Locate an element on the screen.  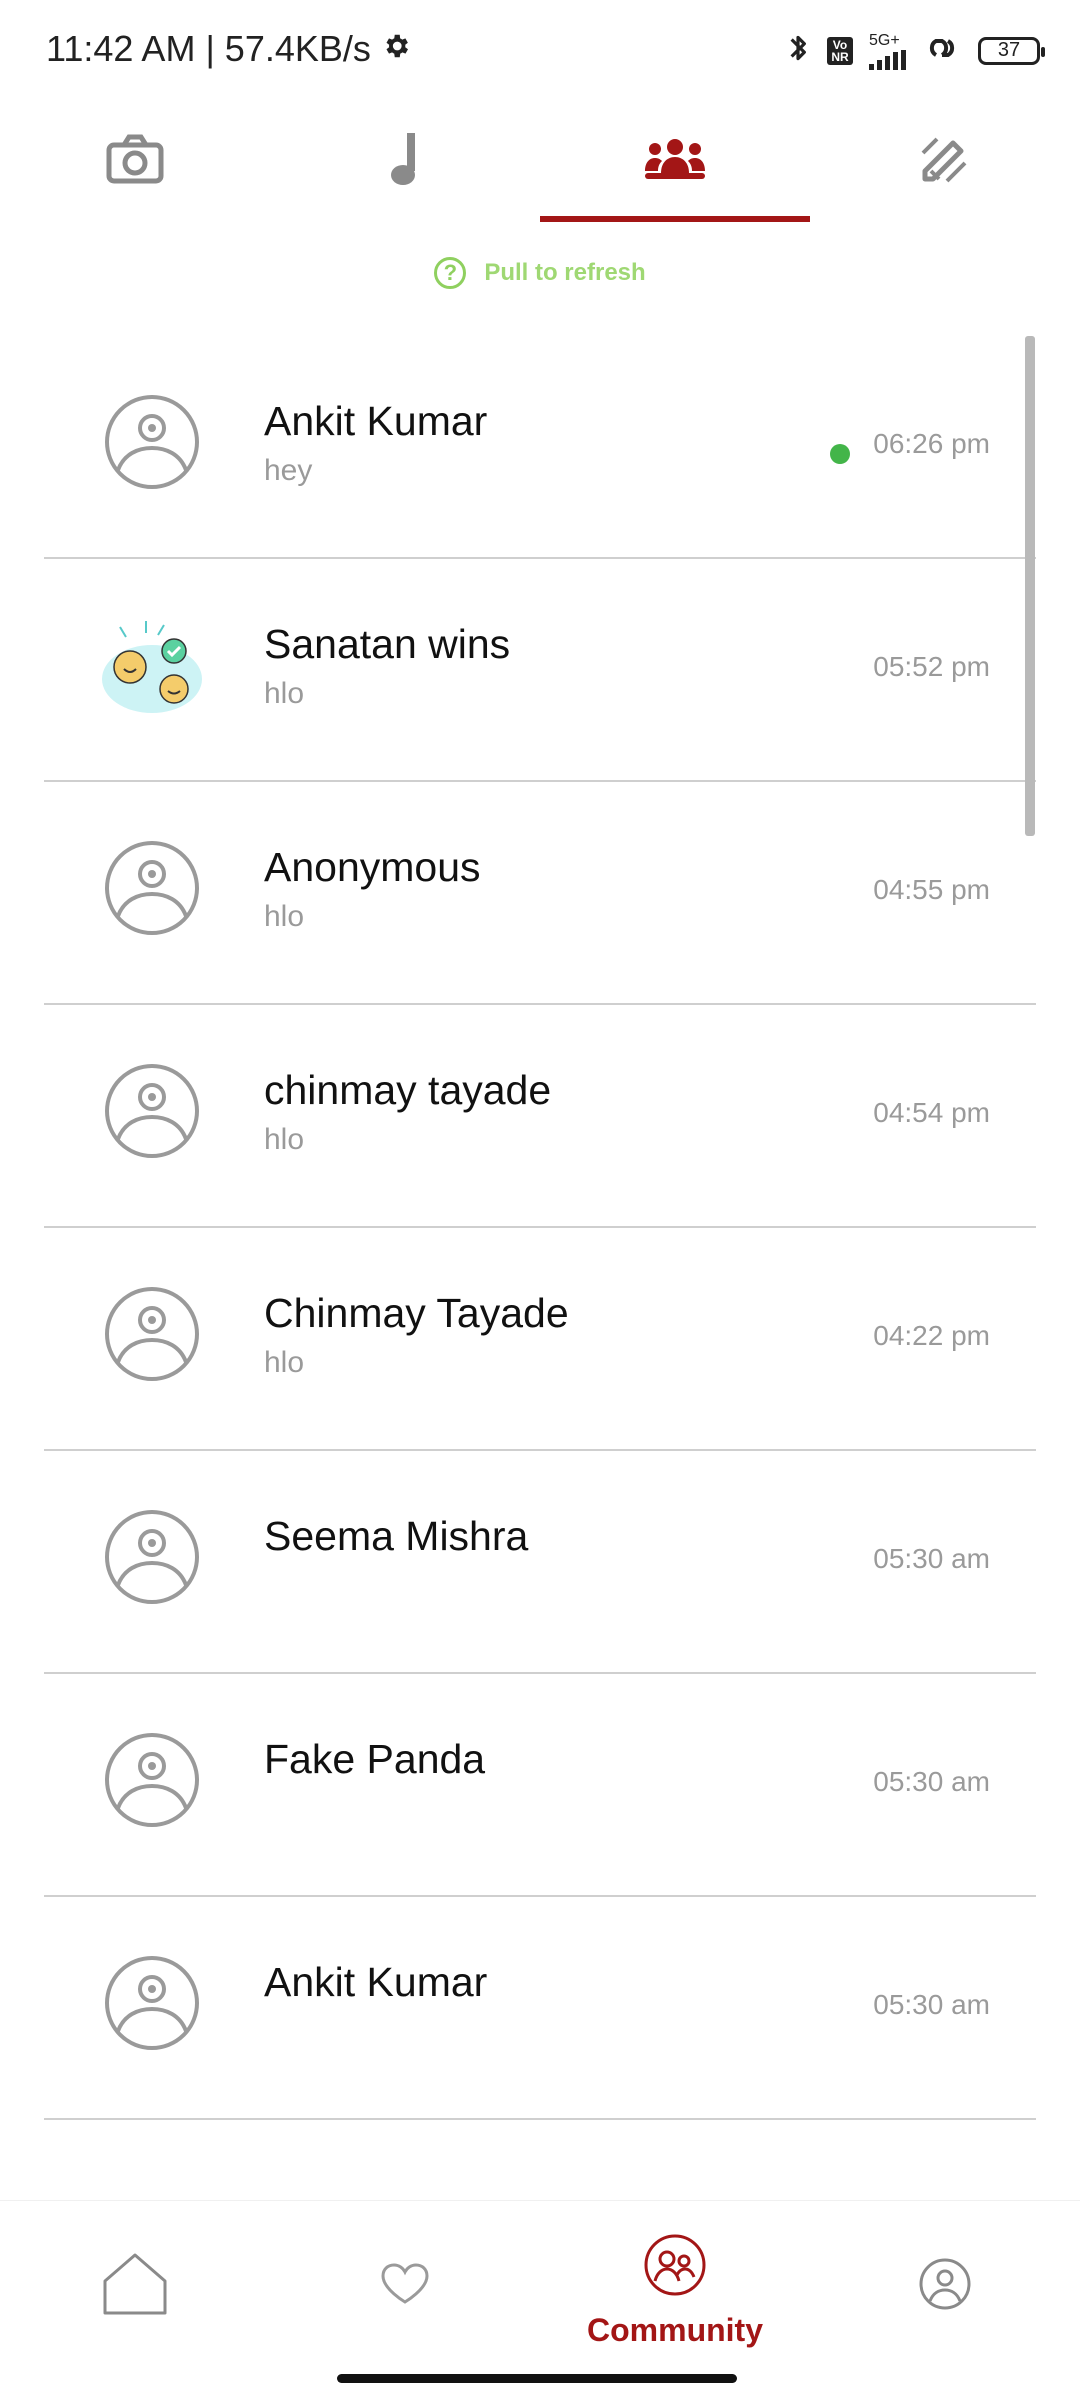
pull-to-refresh-label: Pull to refresh is located at coordinates (565, 272).